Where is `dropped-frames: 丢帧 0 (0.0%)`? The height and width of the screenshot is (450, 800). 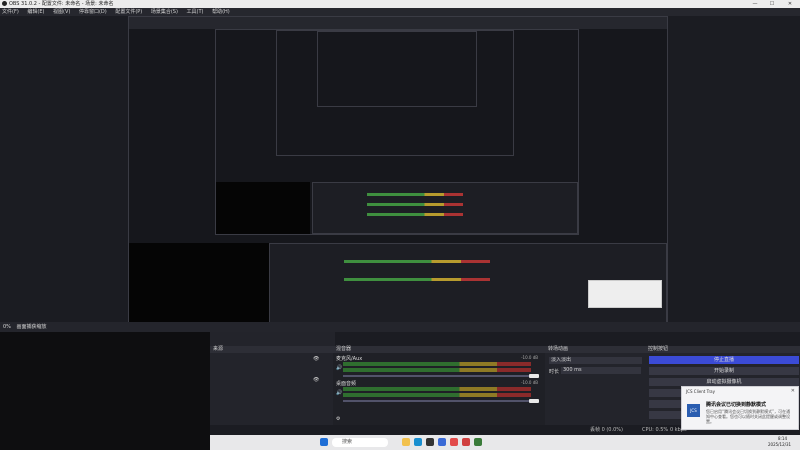 dropped-frames: 丢帧 0 (0.0%) is located at coordinates (606, 430).